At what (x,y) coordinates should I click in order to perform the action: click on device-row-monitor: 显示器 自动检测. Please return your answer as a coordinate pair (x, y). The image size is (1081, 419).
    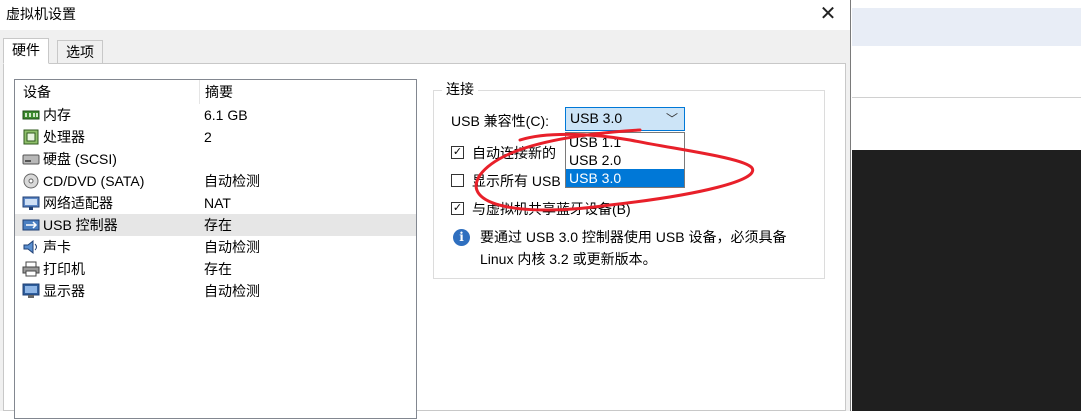
    Looking at the image, I should click on (215, 291).